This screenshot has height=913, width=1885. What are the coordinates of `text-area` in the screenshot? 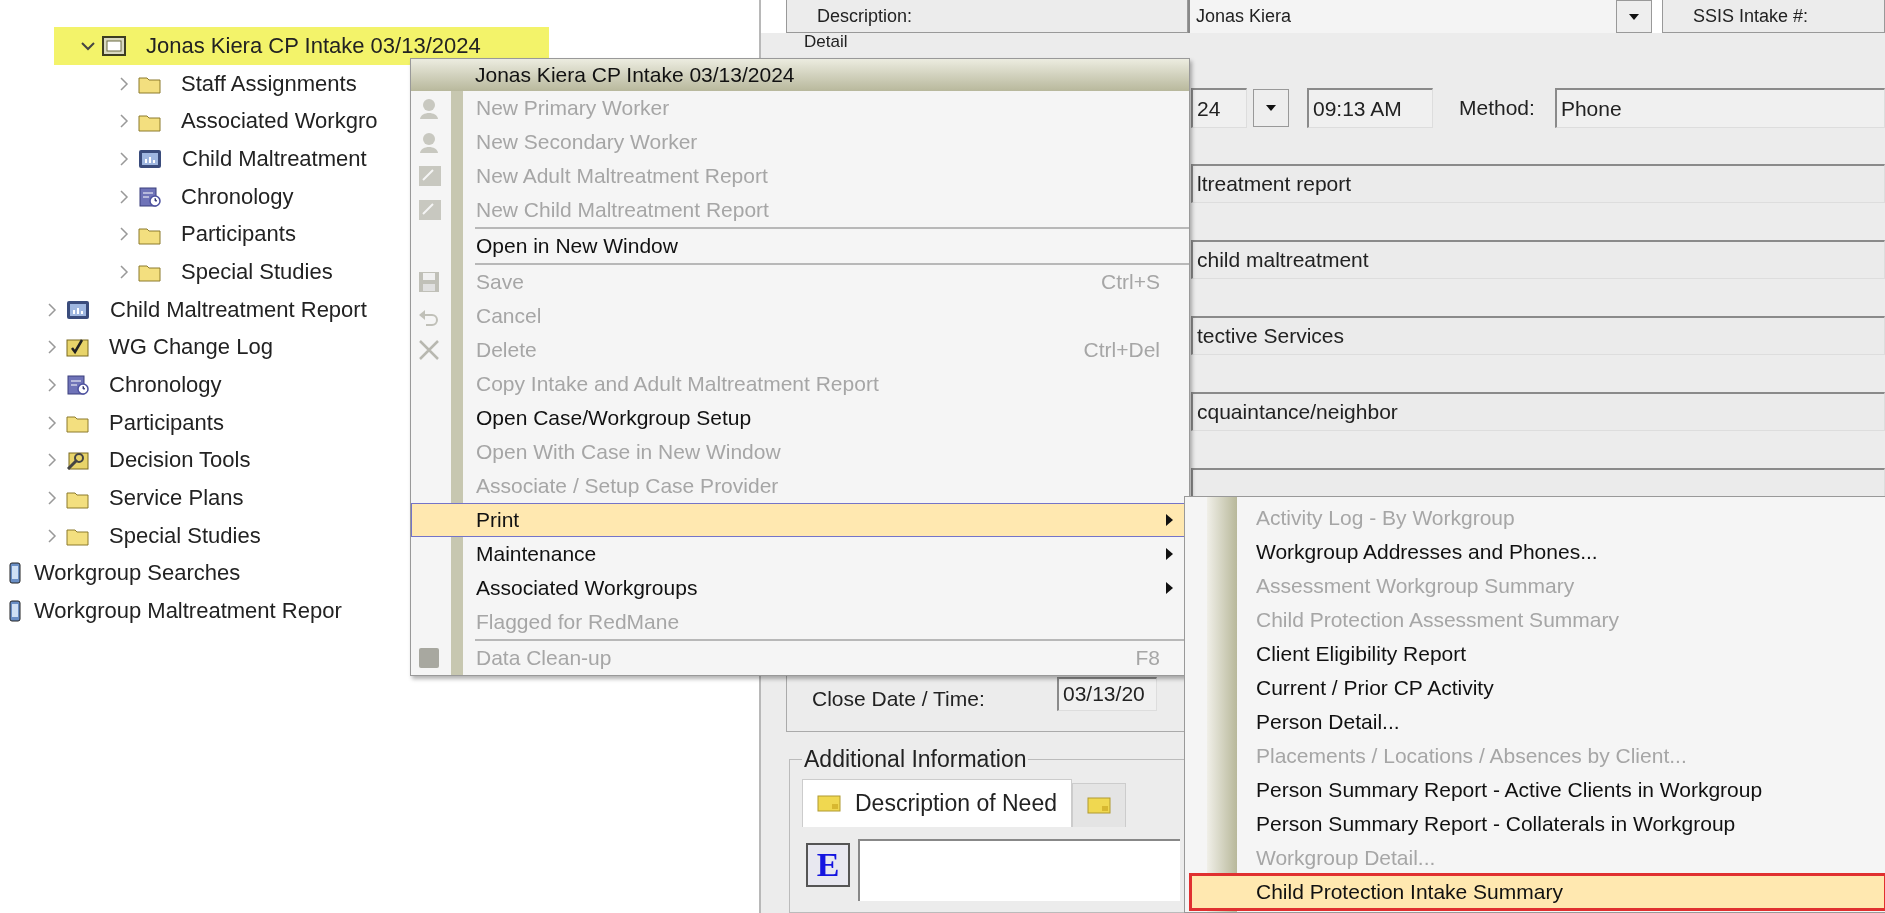 It's located at (1019, 869).